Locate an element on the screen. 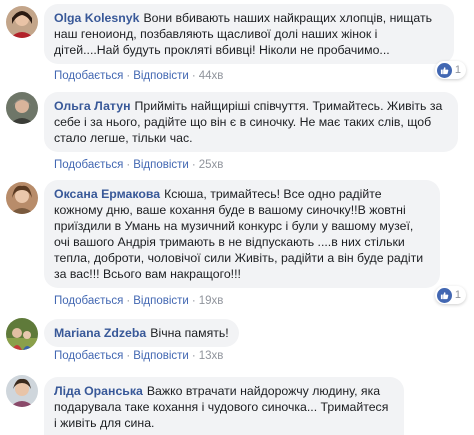 This screenshot has width=474, height=435. comment-actions: Подобається · Відповісти · 44хв is located at coordinates (139, 76).